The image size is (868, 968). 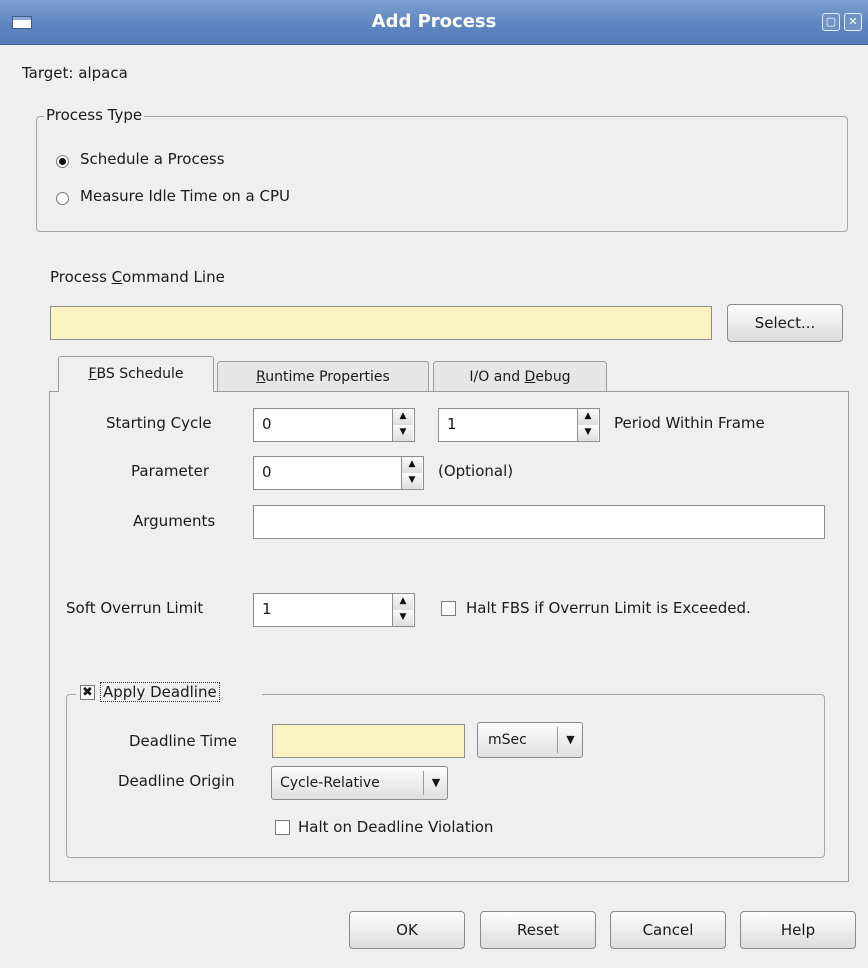 I want to click on cancel-button: Cancel, so click(x=668, y=930).